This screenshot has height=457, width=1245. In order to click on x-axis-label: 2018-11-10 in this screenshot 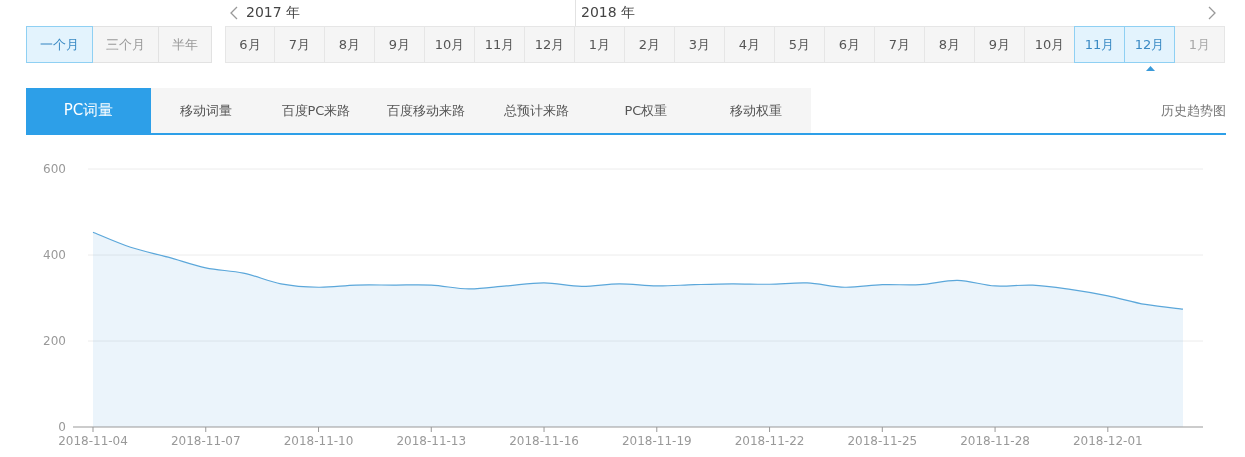, I will do `click(318, 441)`.